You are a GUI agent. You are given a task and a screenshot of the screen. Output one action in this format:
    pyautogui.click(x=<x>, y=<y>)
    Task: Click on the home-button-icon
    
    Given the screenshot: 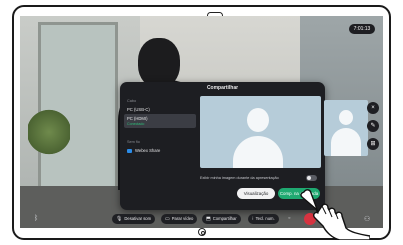 What is the action you would take?
    pyautogui.click(x=202, y=232)
    